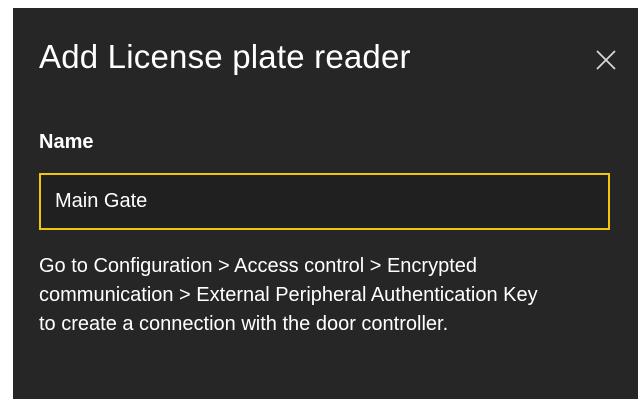 Image resolution: width=638 pixels, height=399 pixels. Describe the element at coordinates (225, 56) in the screenshot. I see `dialog-title: Add License plate reader` at that location.